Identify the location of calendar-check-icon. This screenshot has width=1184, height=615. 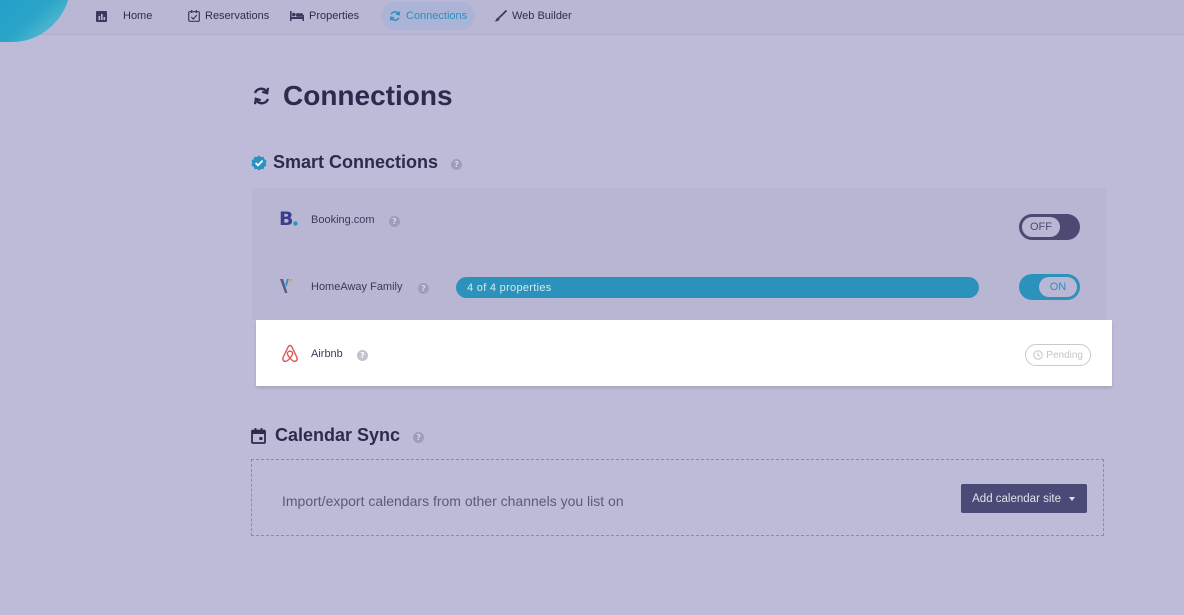
(194, 16).